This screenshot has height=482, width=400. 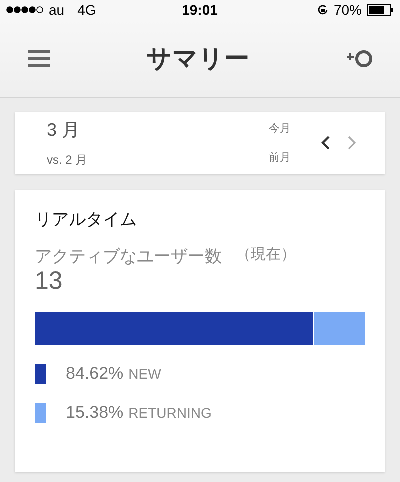 I want to click on menu-button, so click(x=39, y=59).